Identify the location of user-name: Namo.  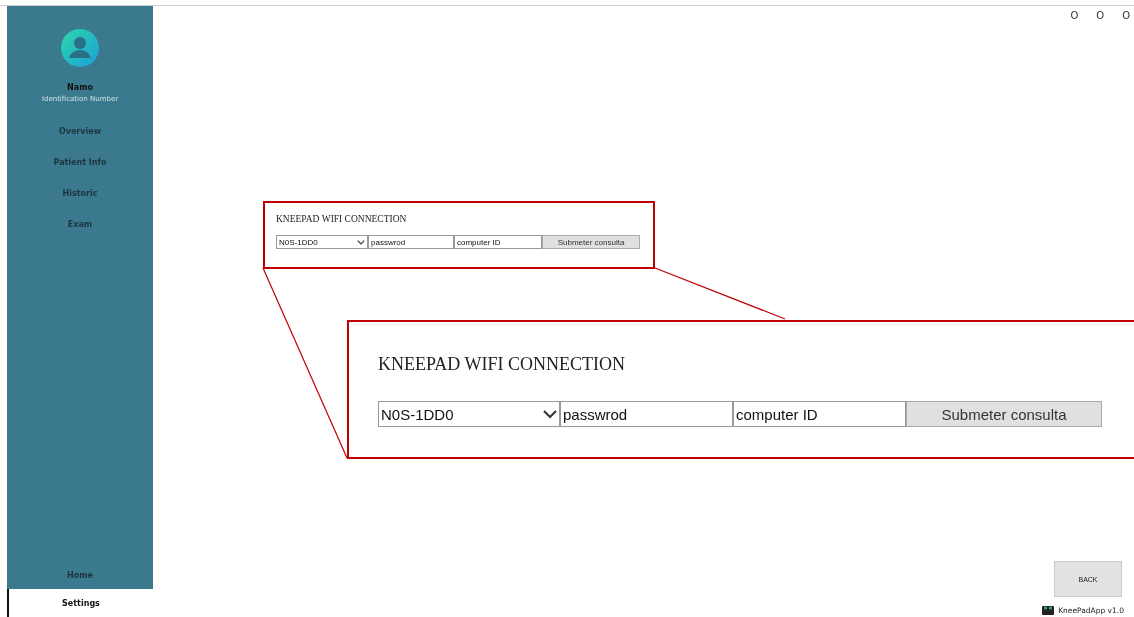
(80, 87).